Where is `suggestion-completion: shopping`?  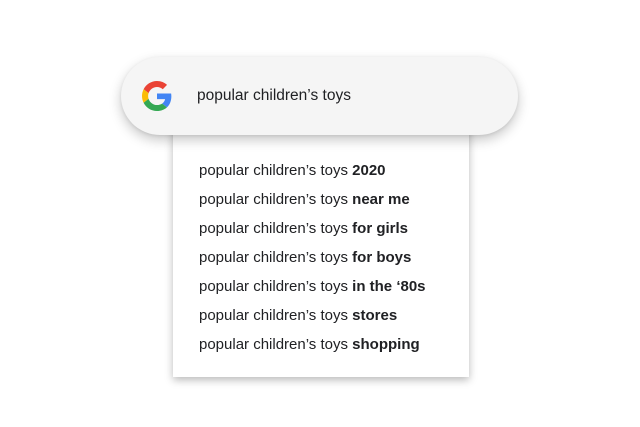 suggestion-completion: shopping is located at coordinates (386, 344).